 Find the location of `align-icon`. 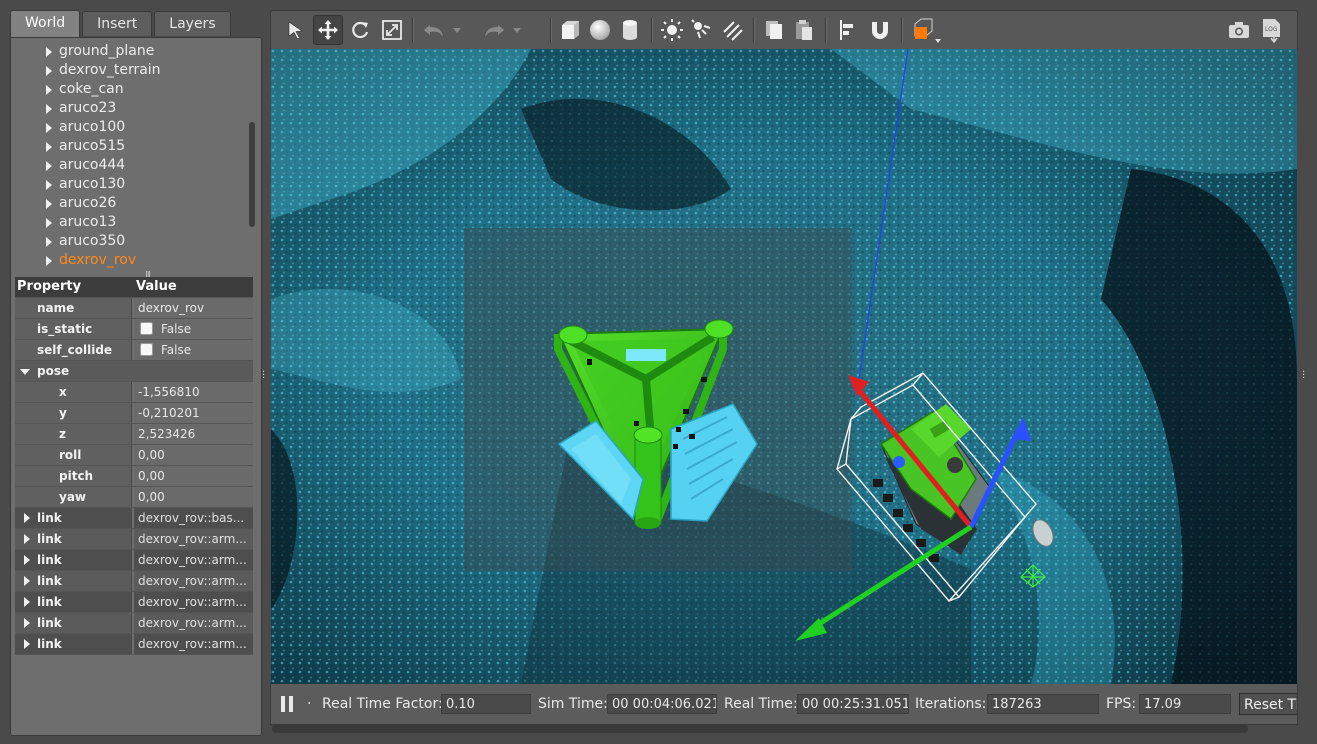

align-icon is located at coordinates (846, 30).